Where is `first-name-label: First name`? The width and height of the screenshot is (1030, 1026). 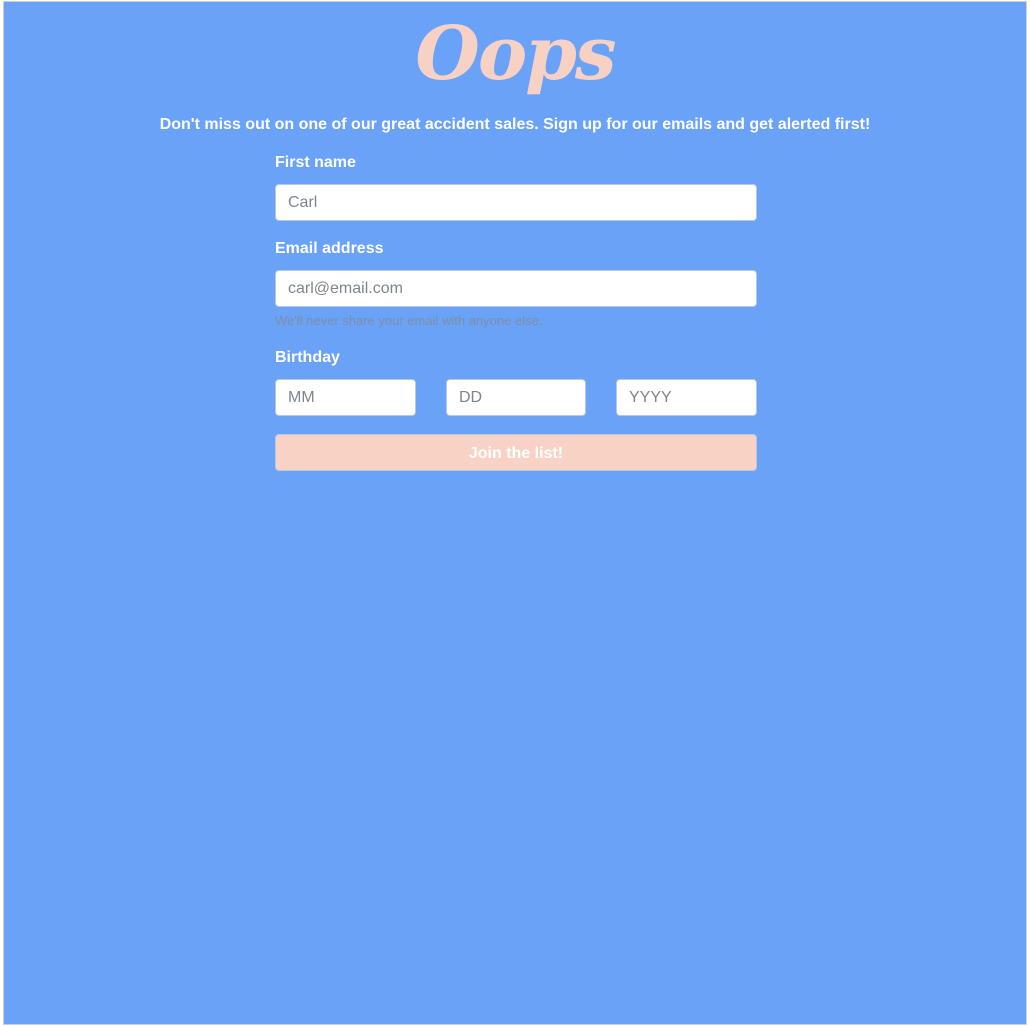 first-name-label: First name is located at coordinates (315, 162).